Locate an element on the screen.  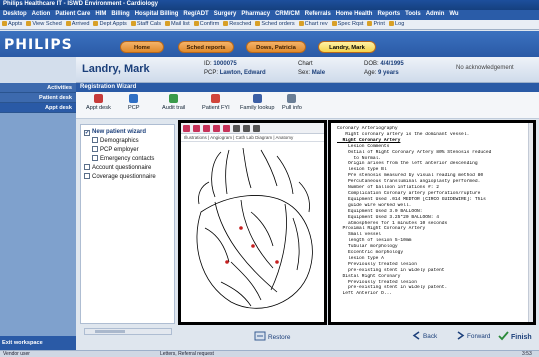
menu-item-patient-care: Patient Care is located at coordinates (72, 14).